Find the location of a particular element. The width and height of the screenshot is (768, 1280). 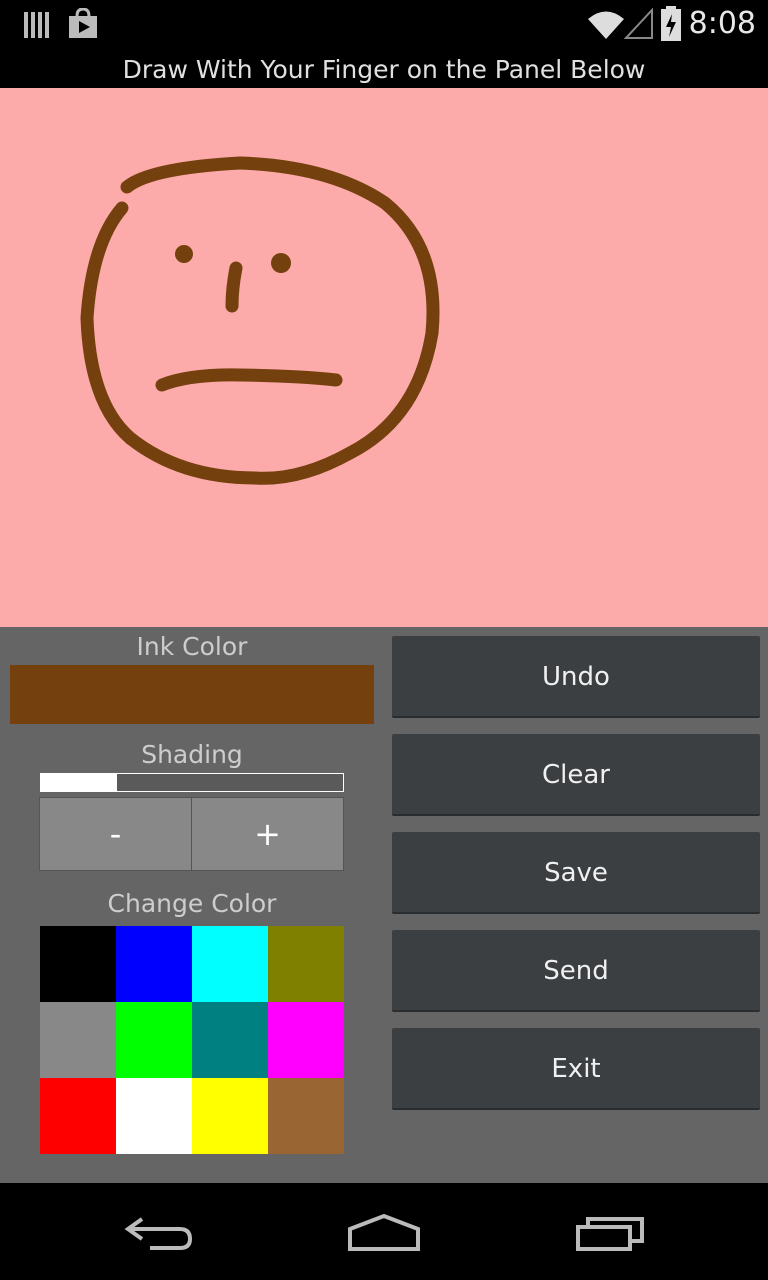

shading-bar-fill is located at coordinates (79, 782).